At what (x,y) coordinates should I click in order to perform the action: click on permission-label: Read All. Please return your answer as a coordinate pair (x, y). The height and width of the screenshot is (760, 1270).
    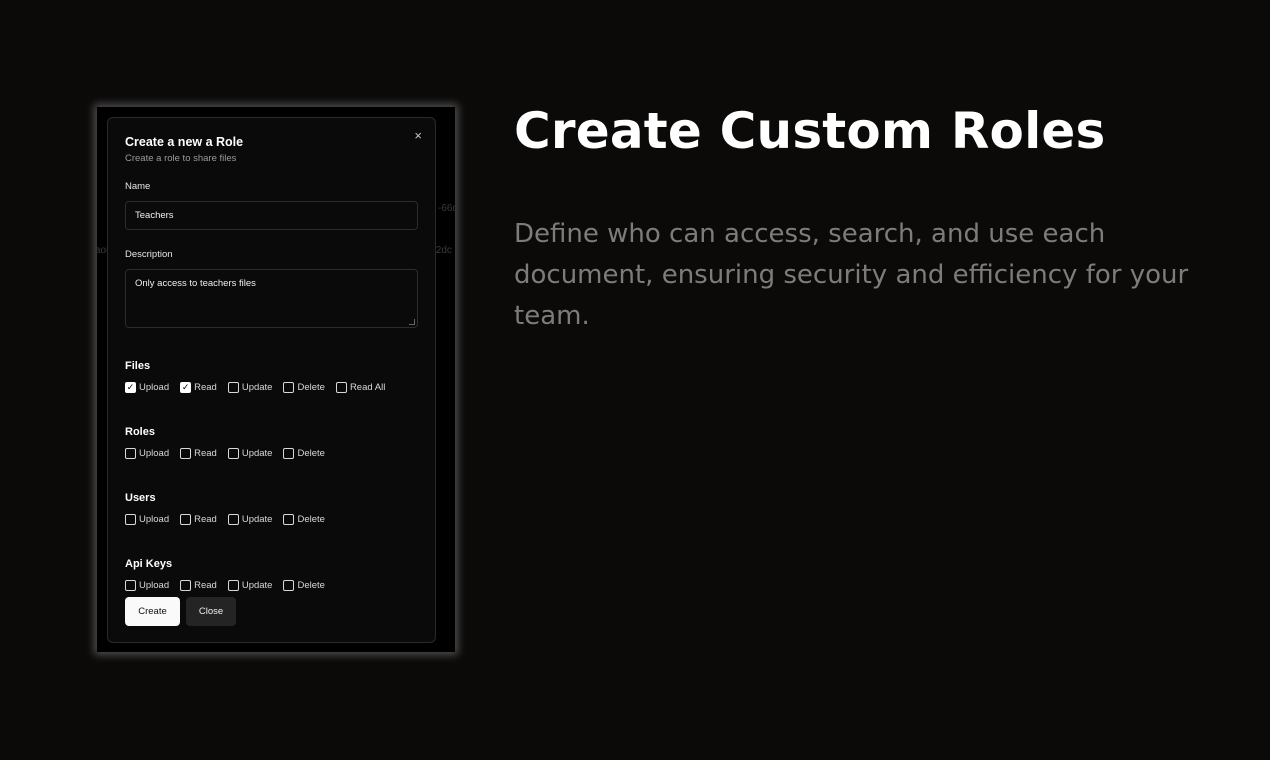
    Looking at the image, I should click on (367, 387).